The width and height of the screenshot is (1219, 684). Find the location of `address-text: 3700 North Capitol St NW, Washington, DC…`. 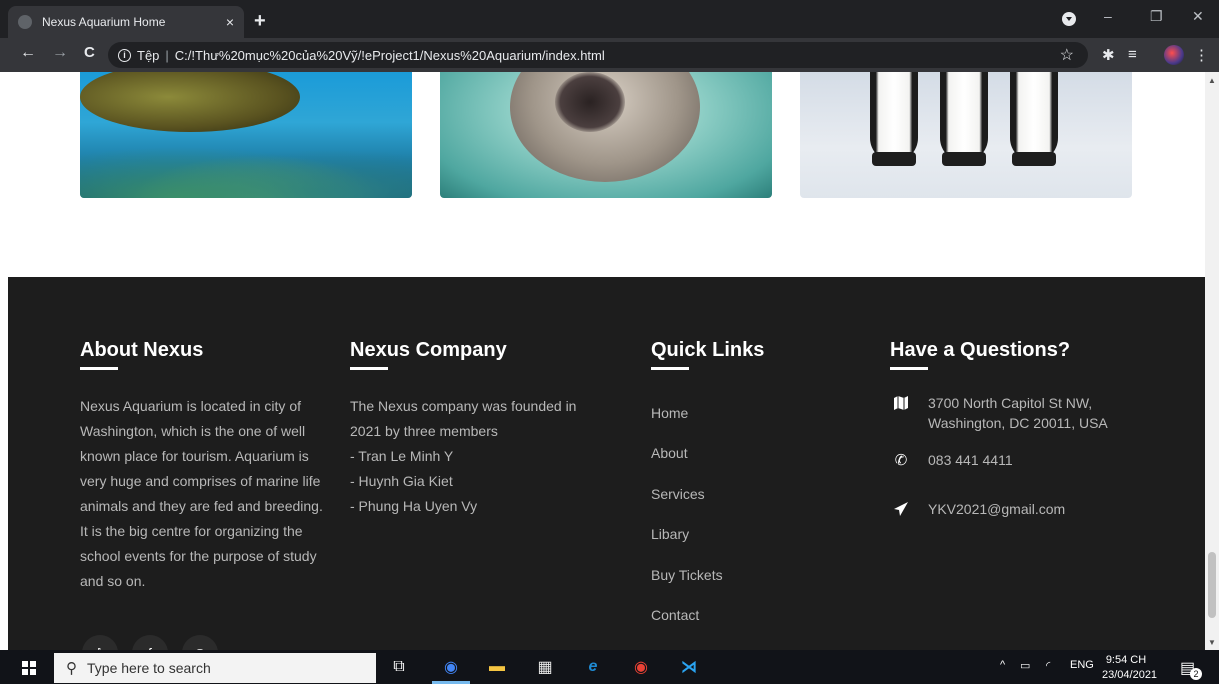

address-text: 3700 North Capitol St NW, Washington, DC… is located at coordinates (1018, 413).